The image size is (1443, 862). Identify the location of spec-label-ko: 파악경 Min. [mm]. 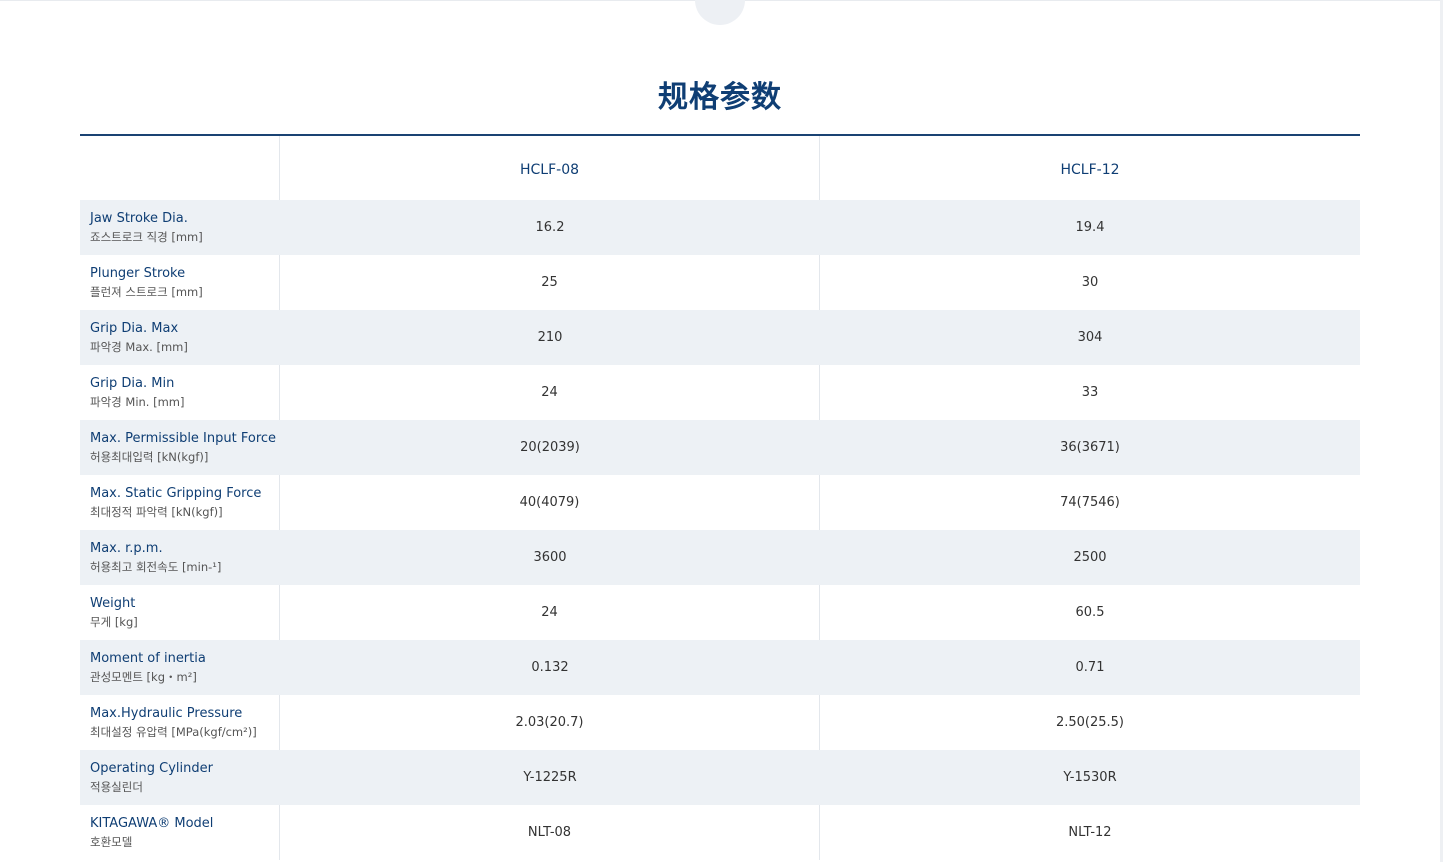
(137, 401).